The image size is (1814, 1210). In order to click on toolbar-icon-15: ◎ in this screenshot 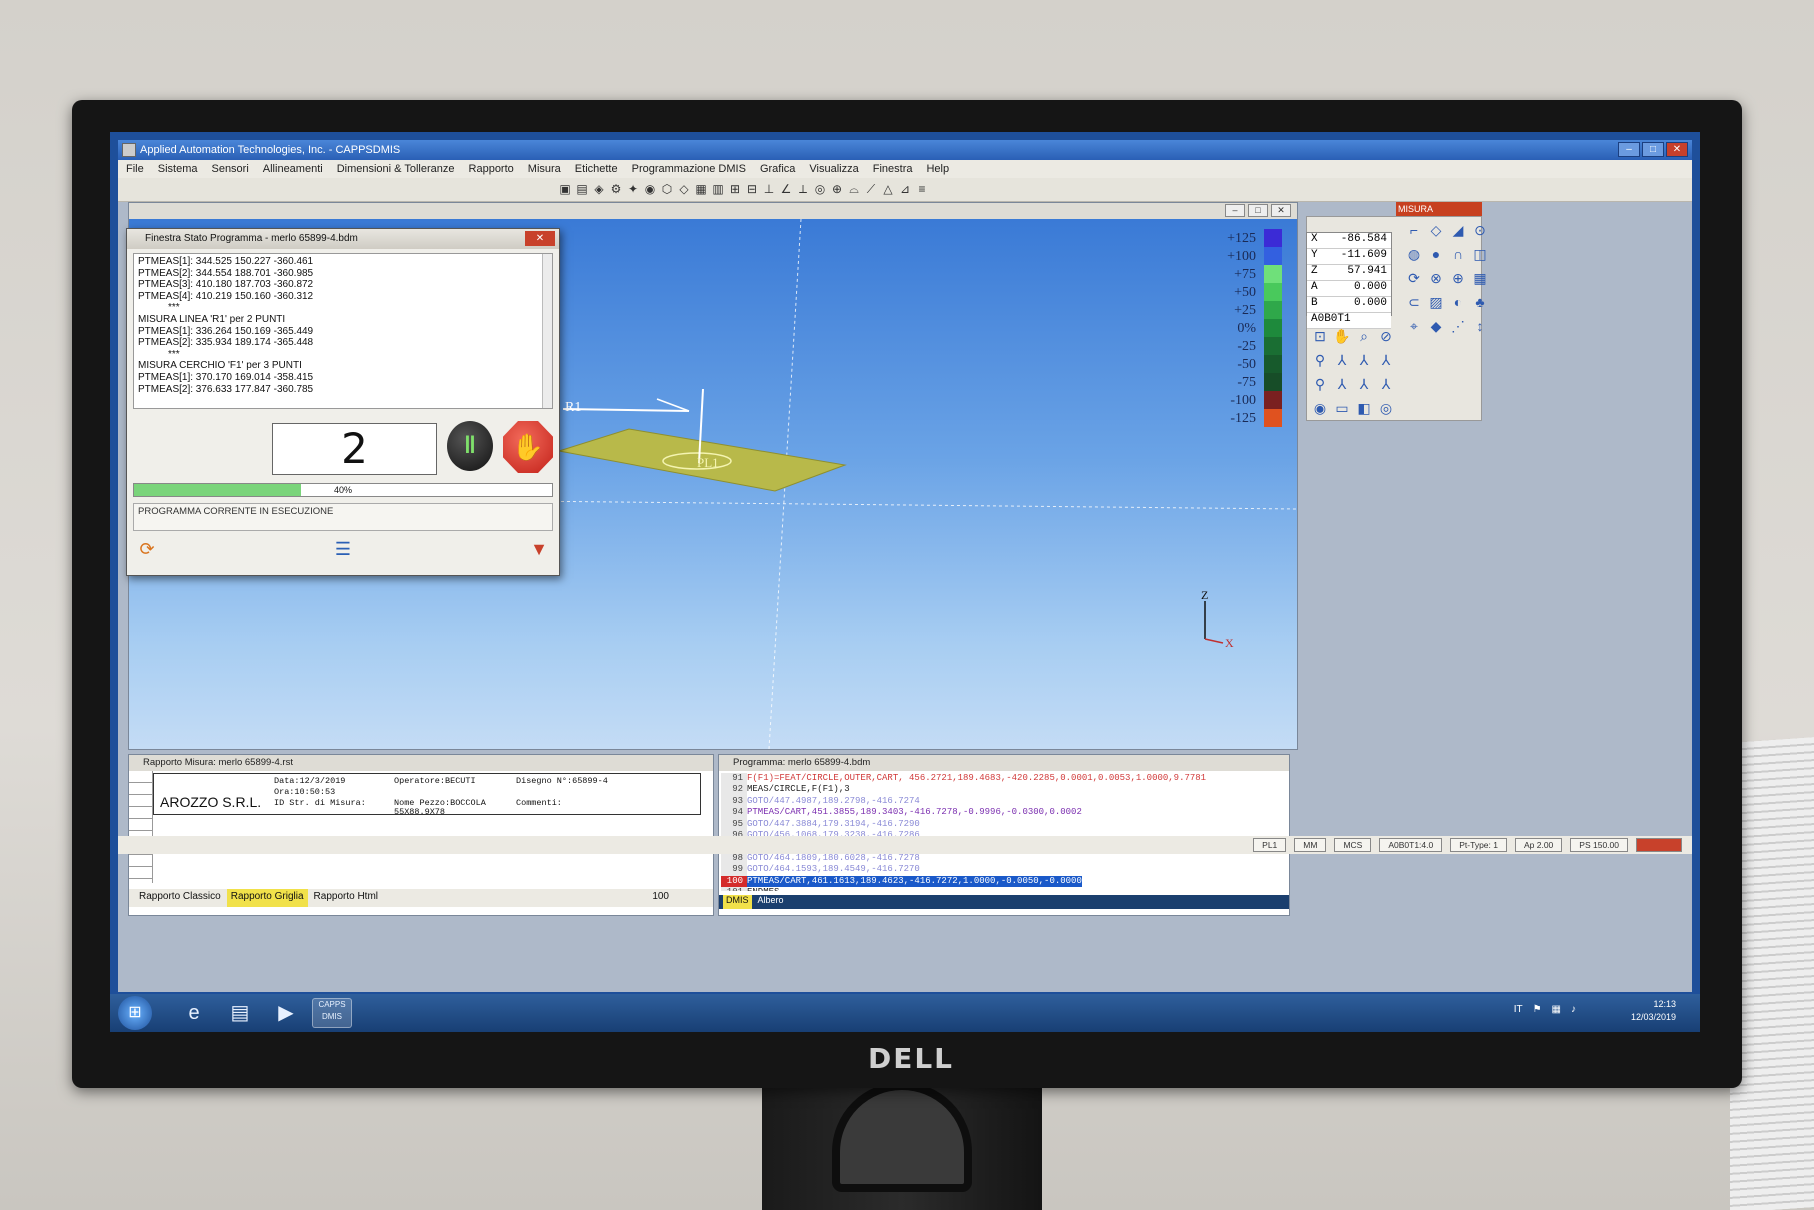, I will do `click(820, 189)`.